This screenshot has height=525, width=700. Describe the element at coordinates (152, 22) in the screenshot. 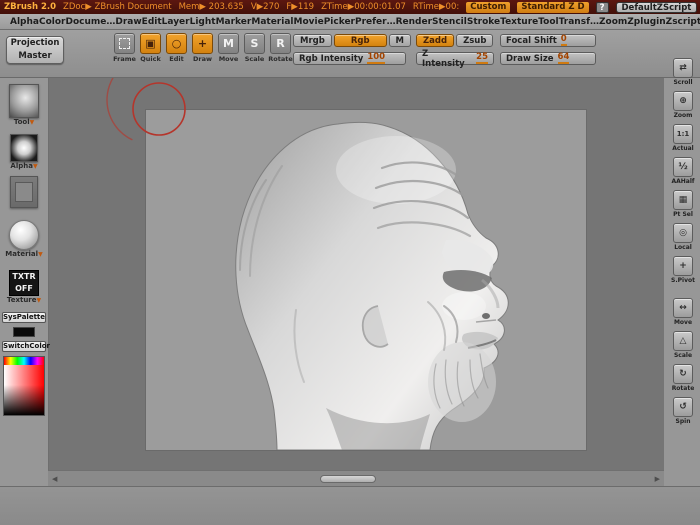

I see `menu-item-edit: Edit` at that location.